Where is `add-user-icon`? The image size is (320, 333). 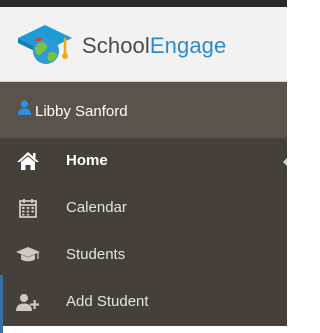
add-user-icon is located at coordinates (28, 302).